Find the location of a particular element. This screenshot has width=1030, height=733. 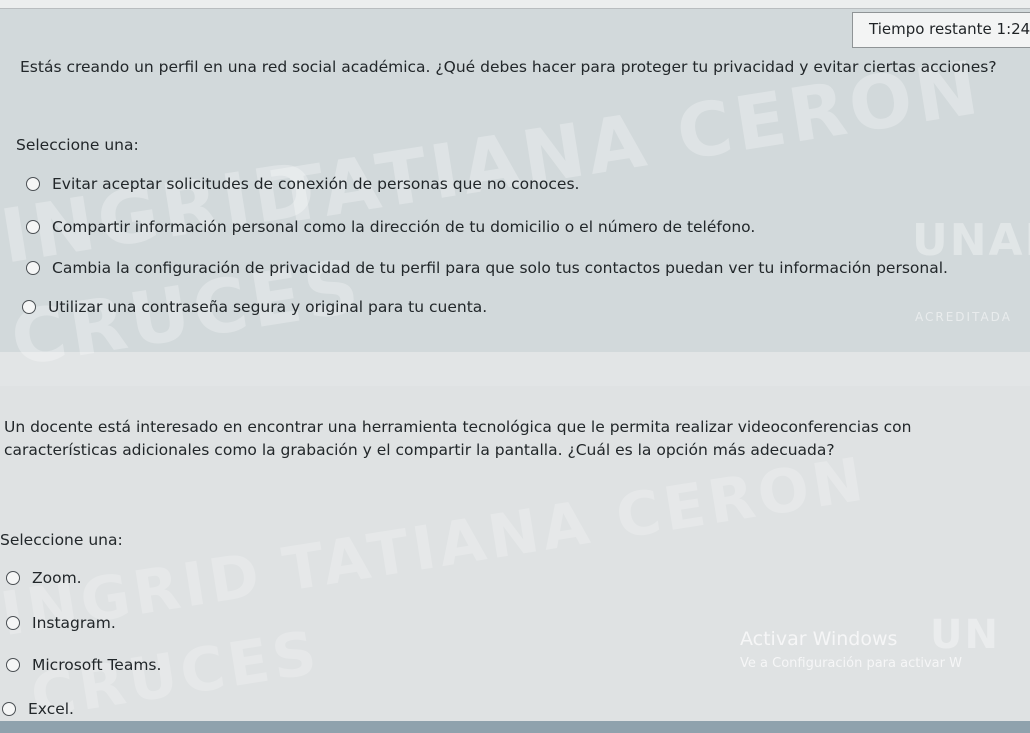

top-strip is located at coordinates (515, 4).